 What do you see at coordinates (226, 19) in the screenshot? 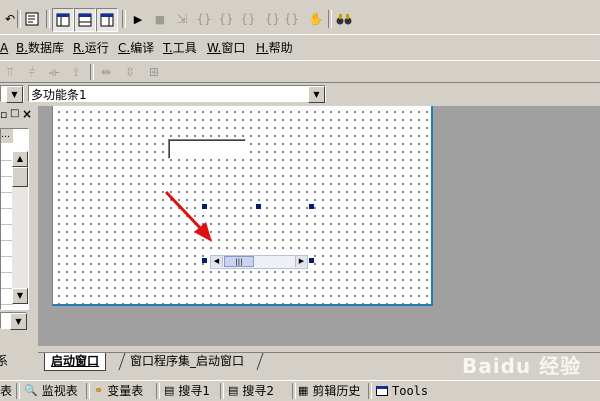
I see `step-out-icon: {}` at bounding box center [226, 19].